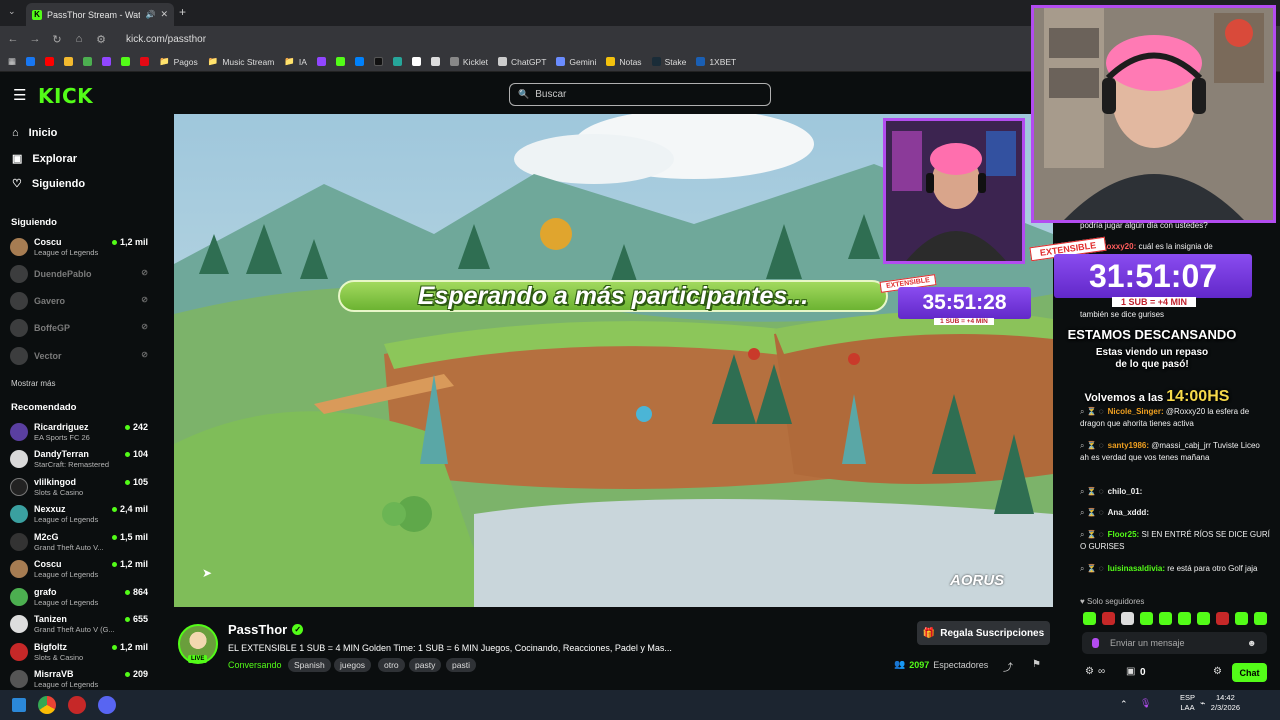  What do you see at coordinates (77, 705) in the screenshot?
I see `app-icon` at bounding box center [77, 705].